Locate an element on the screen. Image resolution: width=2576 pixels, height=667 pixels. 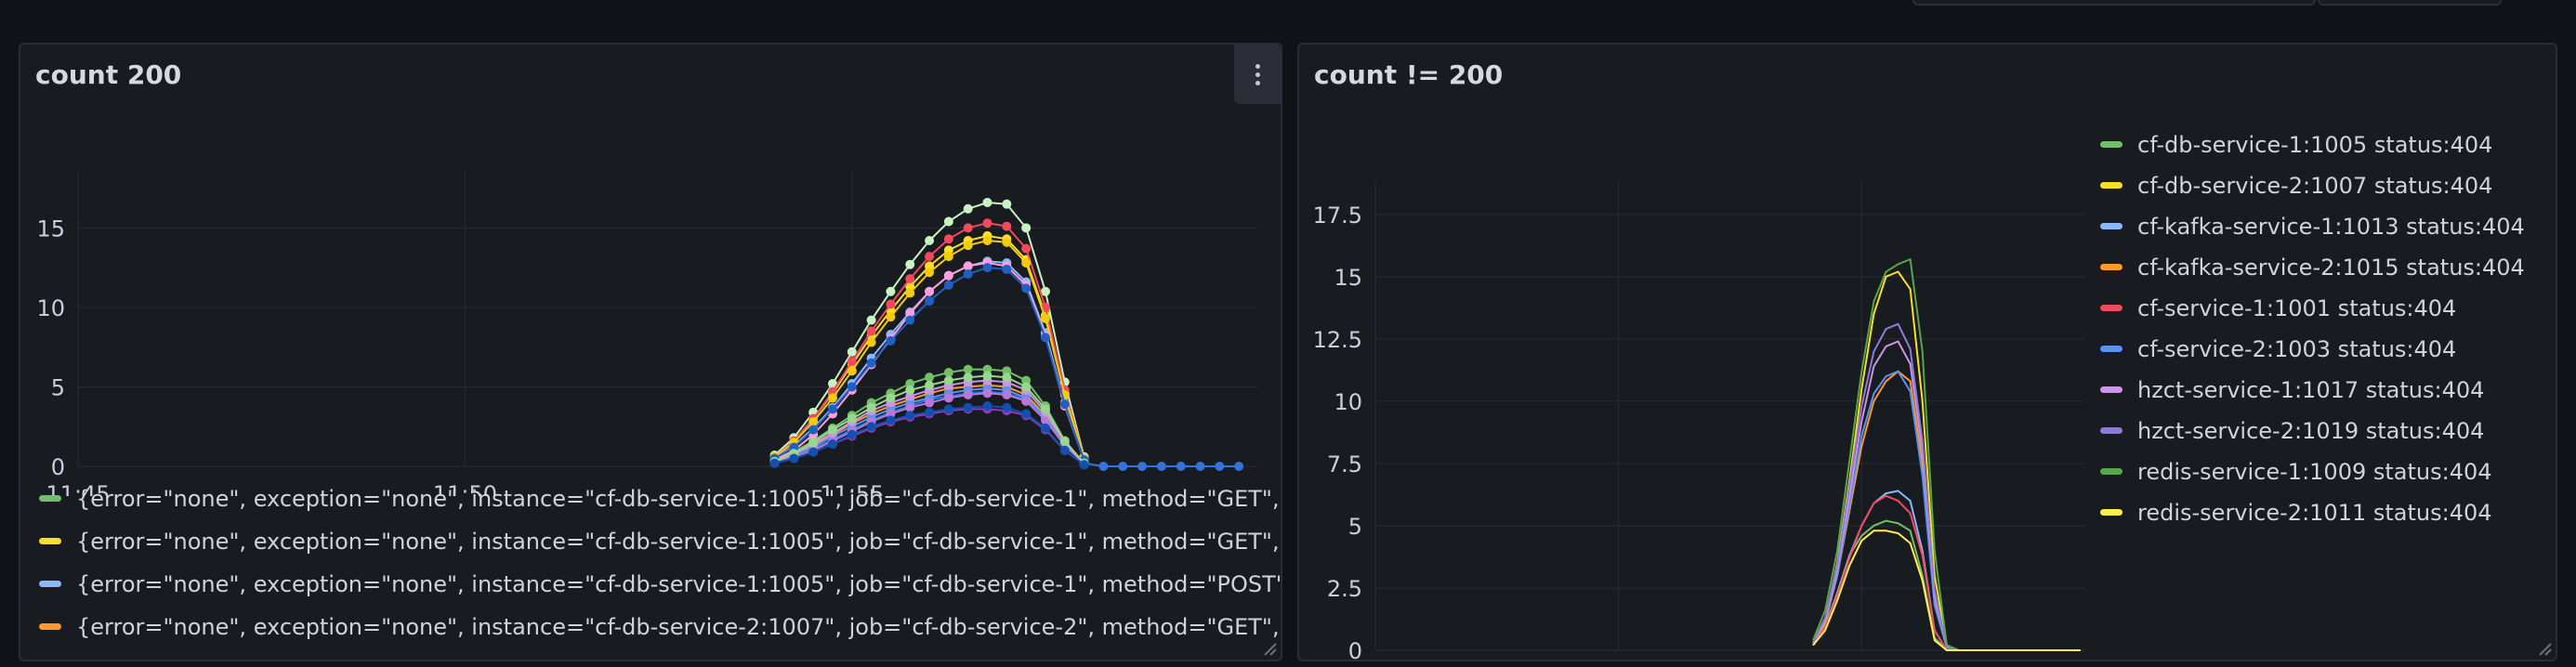
y-tick-label: 15 is located at coordinates (1348, 278).